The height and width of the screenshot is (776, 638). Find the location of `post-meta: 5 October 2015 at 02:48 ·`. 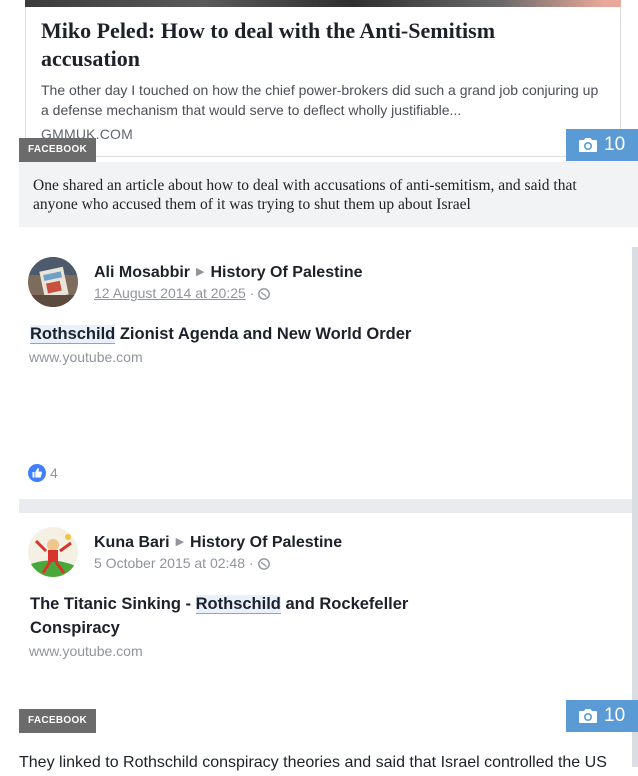

post-meta: 5 October 2015 at 02:48 · is located at coordinates (182, 564).